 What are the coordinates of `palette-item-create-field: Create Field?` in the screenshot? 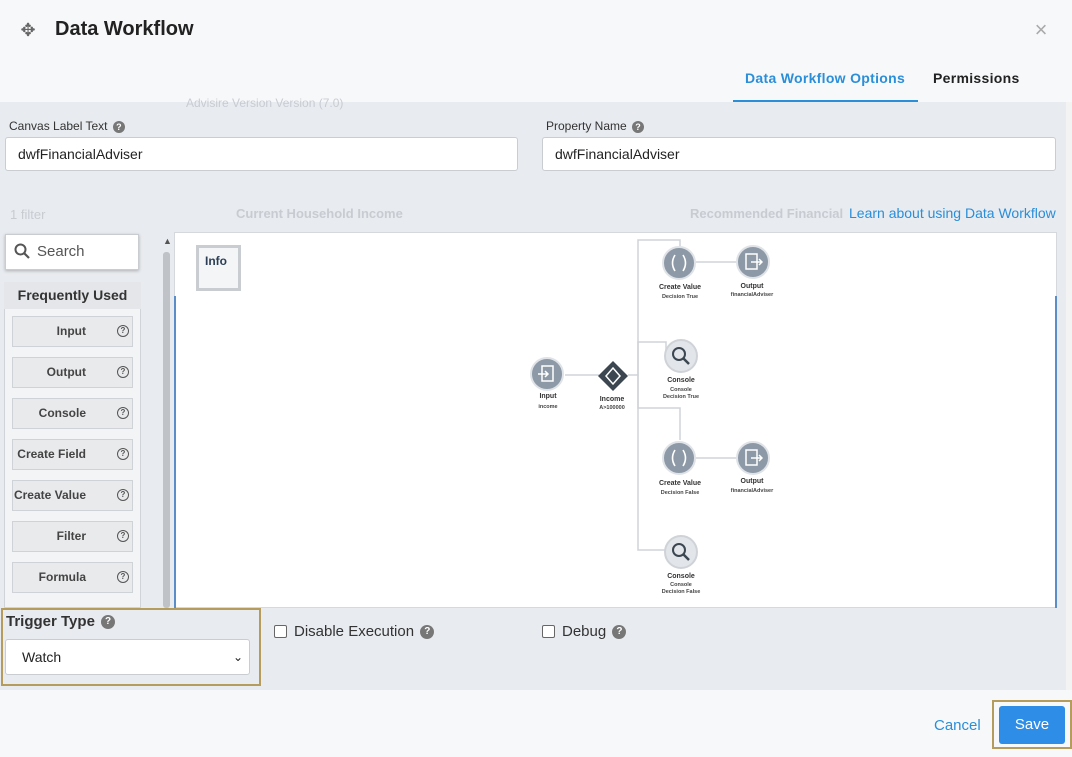 It's located at (72, 454).